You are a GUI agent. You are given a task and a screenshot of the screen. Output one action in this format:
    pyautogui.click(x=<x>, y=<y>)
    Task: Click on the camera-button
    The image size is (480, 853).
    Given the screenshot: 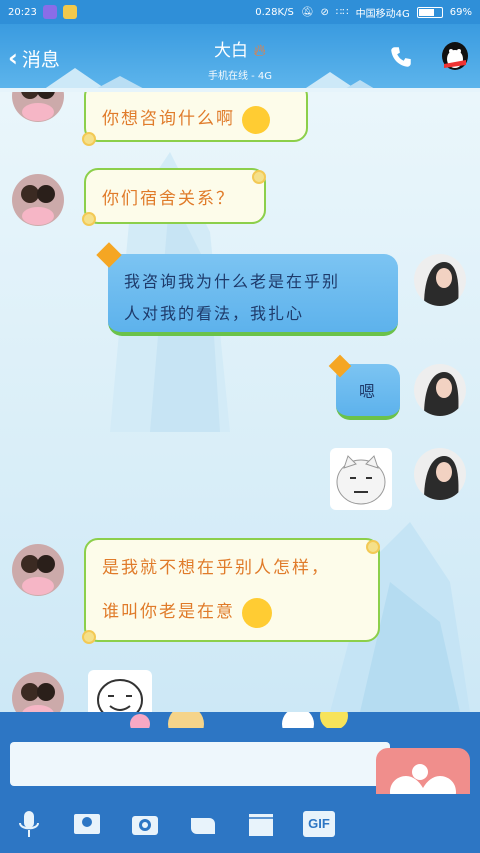 What is the action you would take?
    pyautogui.click(x=145, y=824)
    